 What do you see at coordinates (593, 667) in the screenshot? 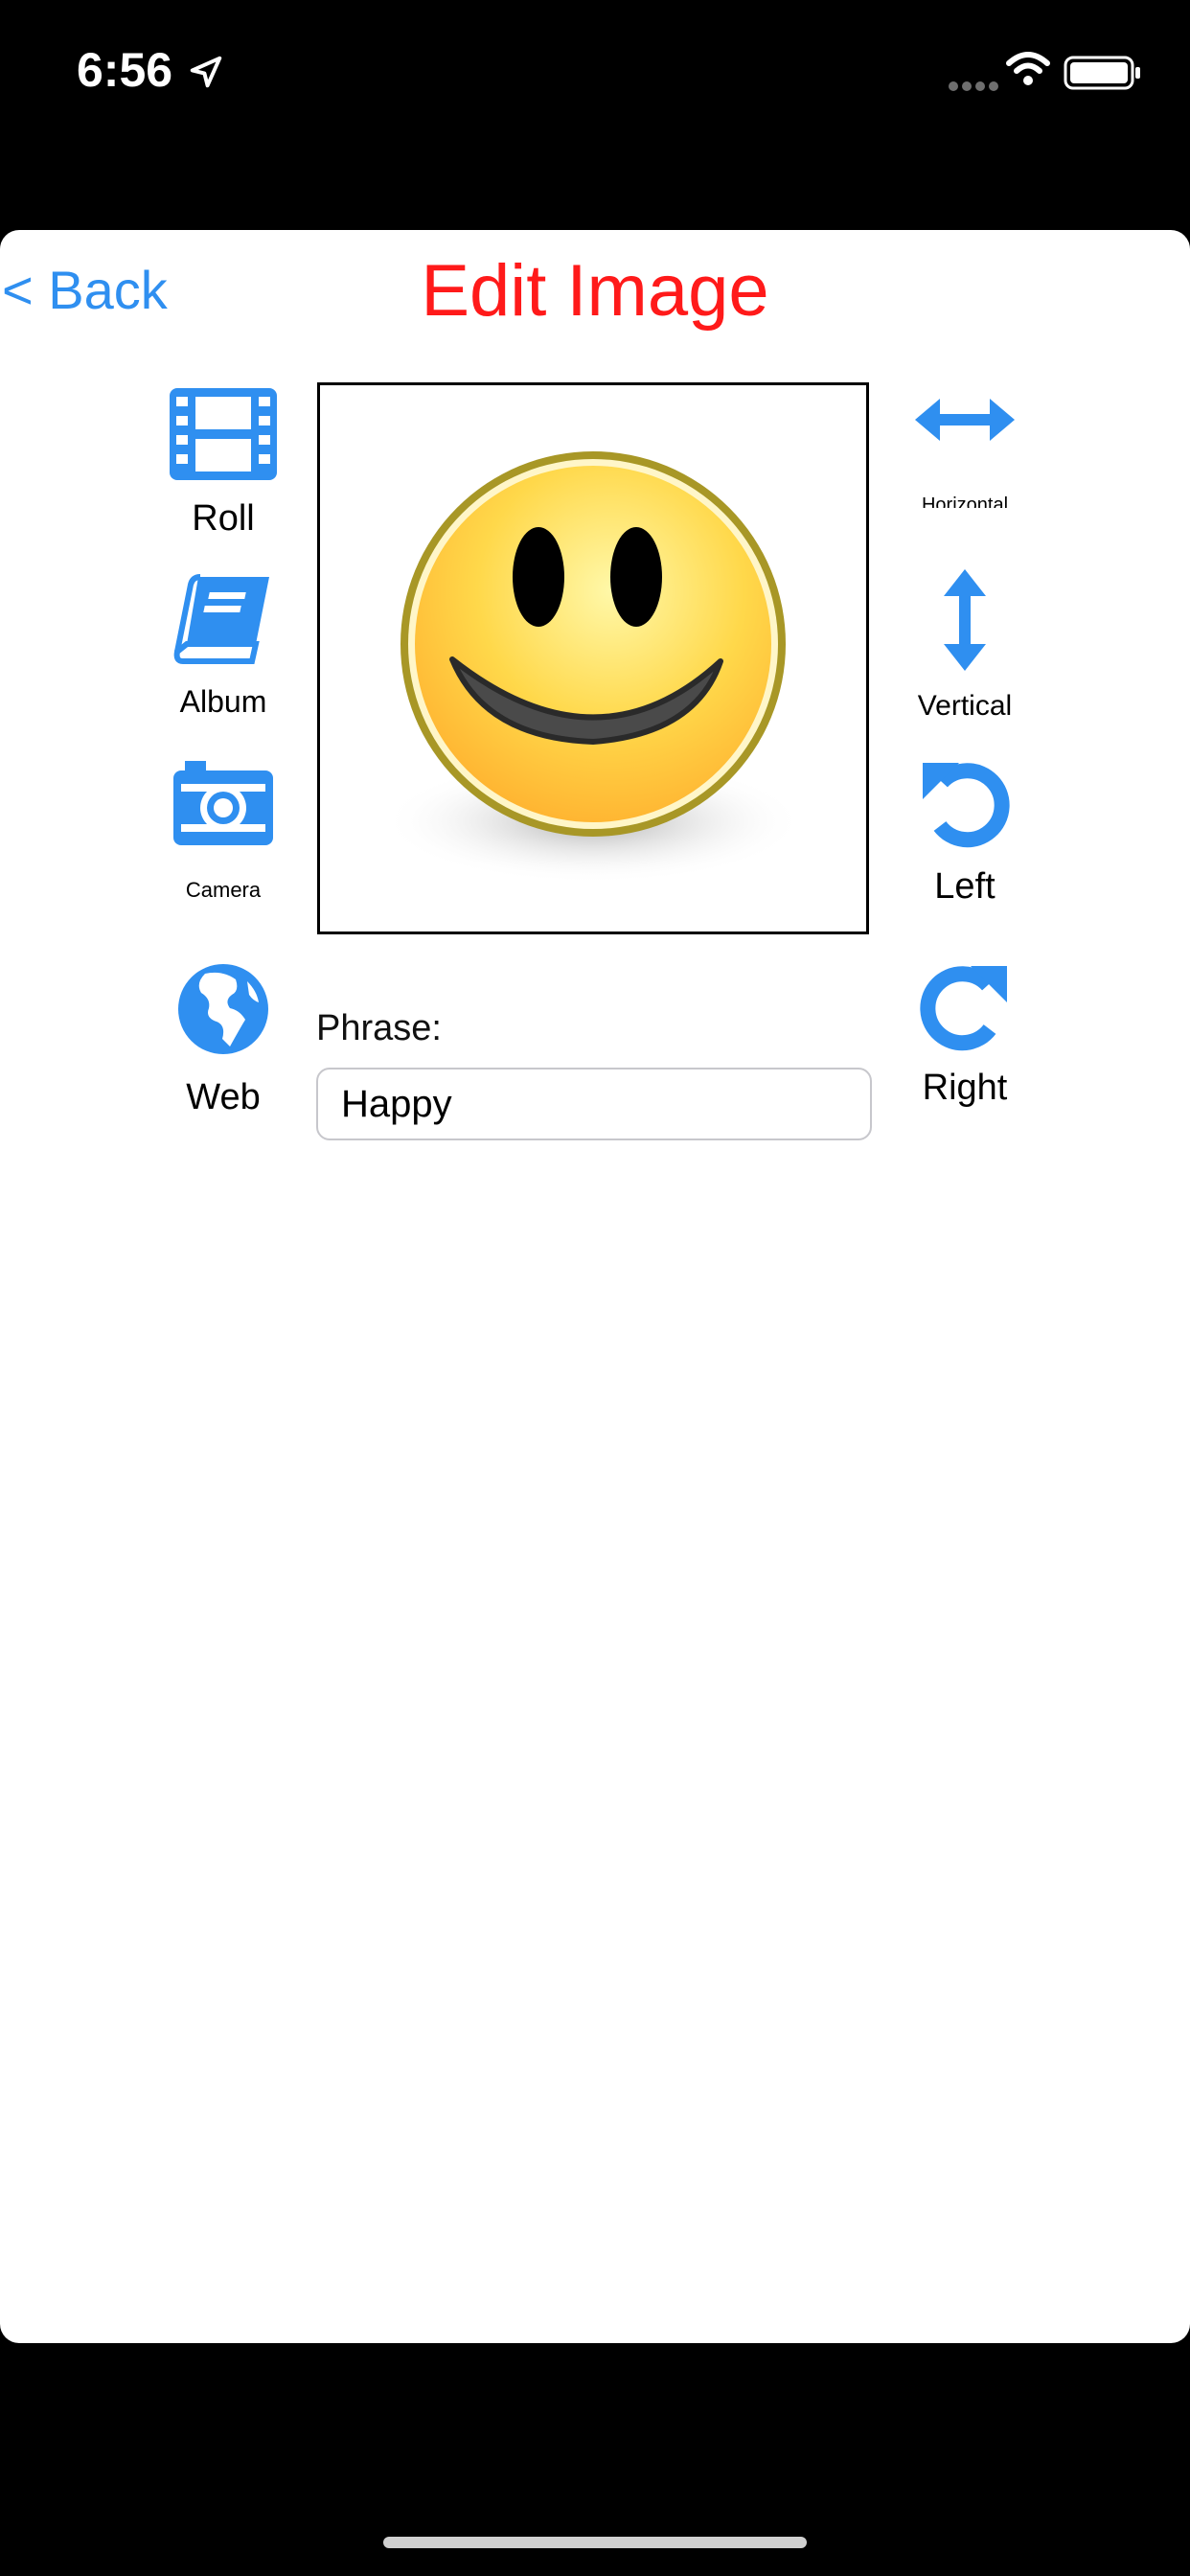
I see `smiley-face-icon` at bounding box center [593, 667].